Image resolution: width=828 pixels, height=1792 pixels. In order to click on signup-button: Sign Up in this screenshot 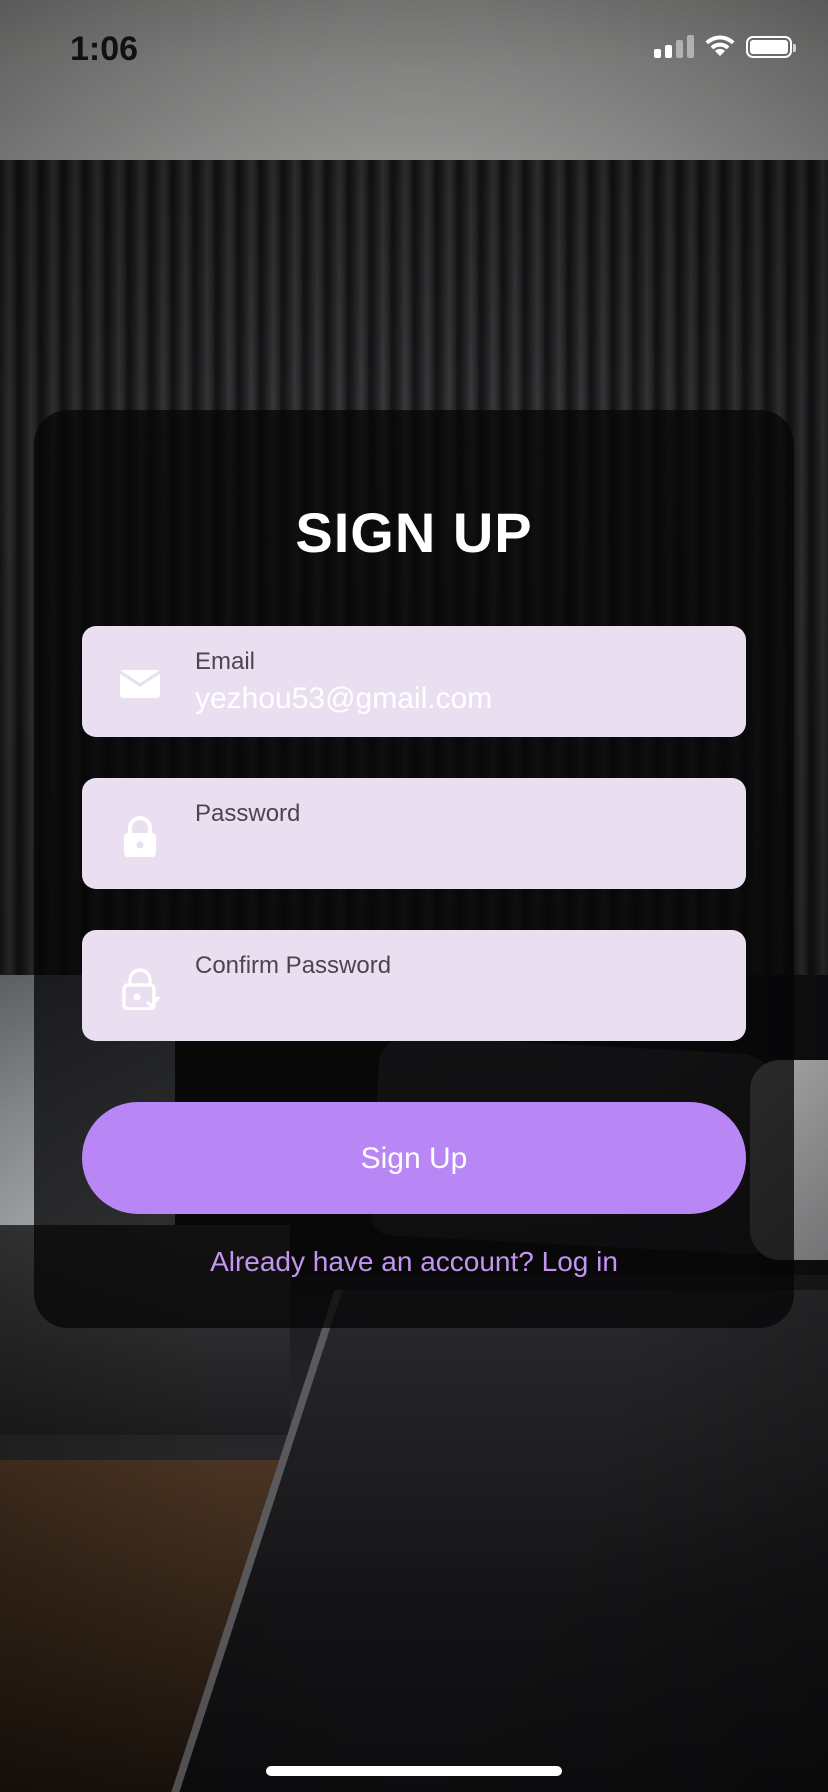, I will do `click(414, 1158)`.